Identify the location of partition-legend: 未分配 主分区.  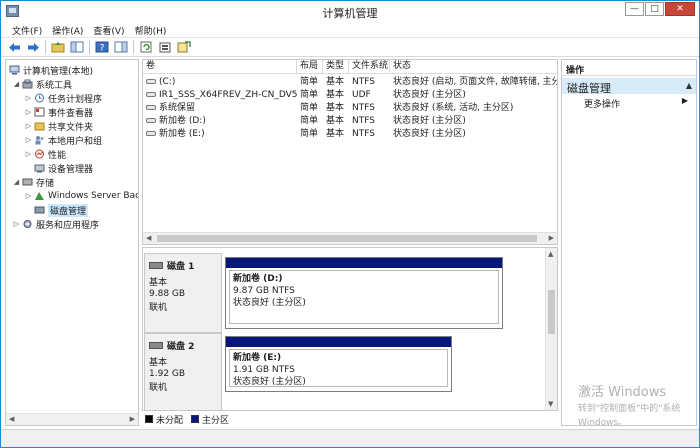
(350, 419).